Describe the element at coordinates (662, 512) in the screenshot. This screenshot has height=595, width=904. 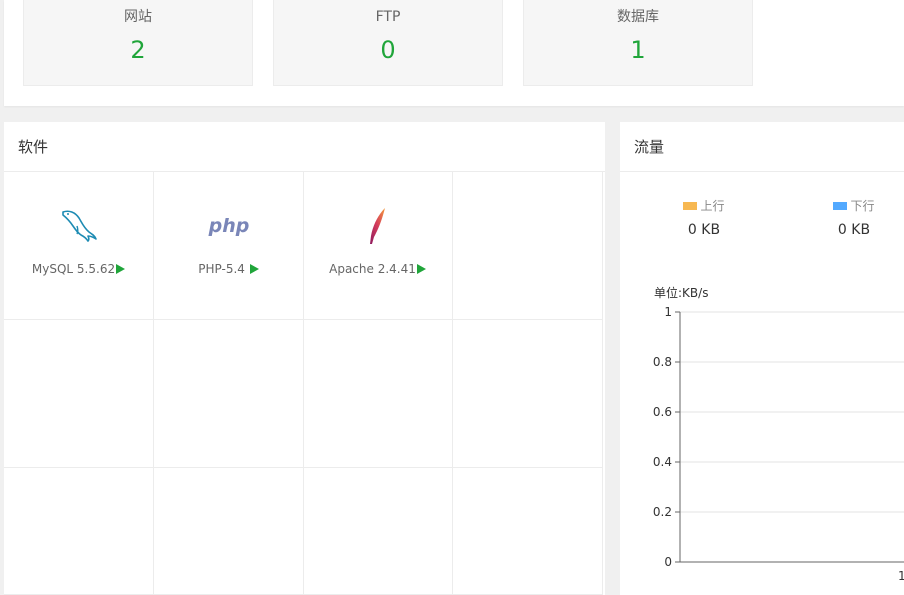
I see `y-tick-label: 0.2` at that location.